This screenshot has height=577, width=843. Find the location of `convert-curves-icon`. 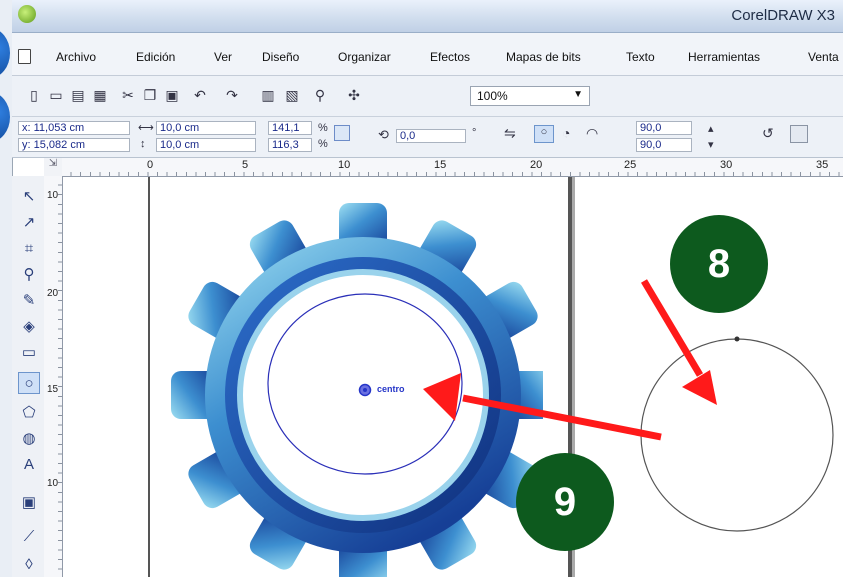

convert-curves-icon is located at coordinates (799, 134).